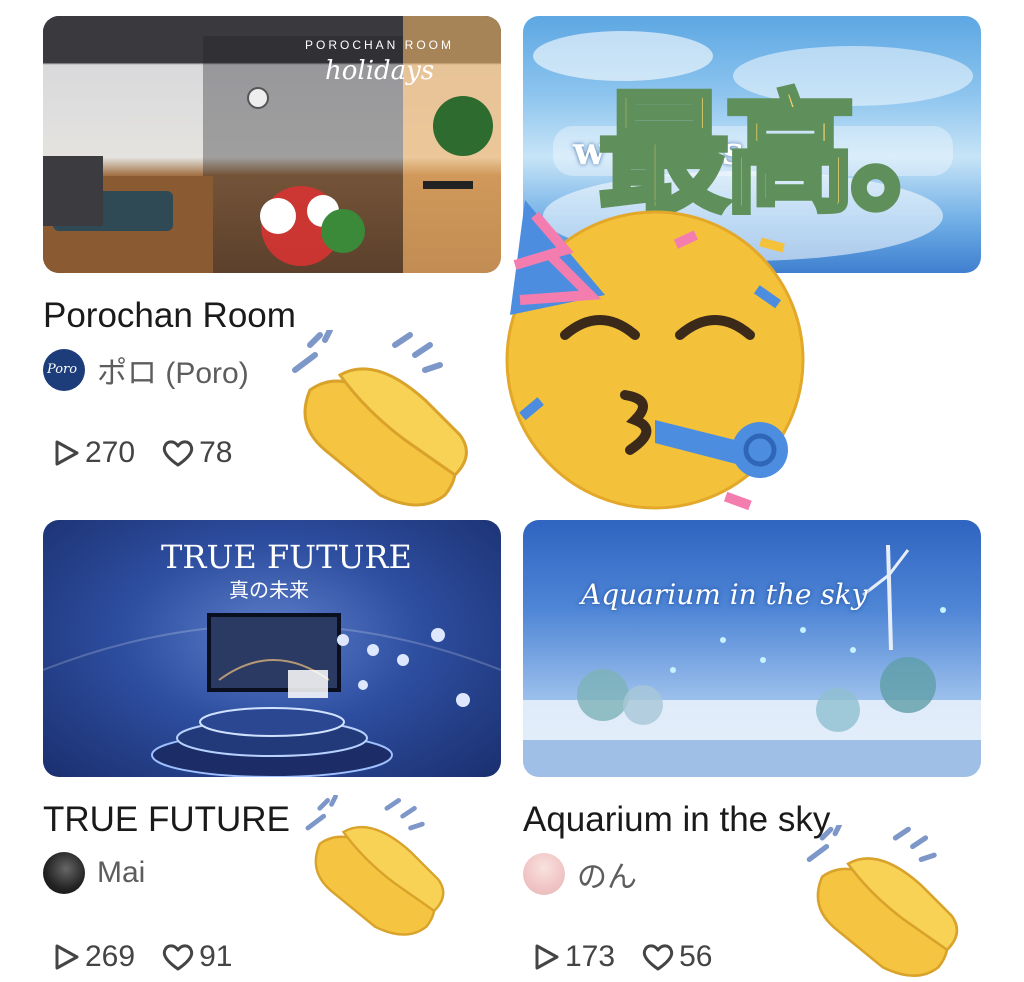  I want to click on like-count-value: 91, so click(216, 956).